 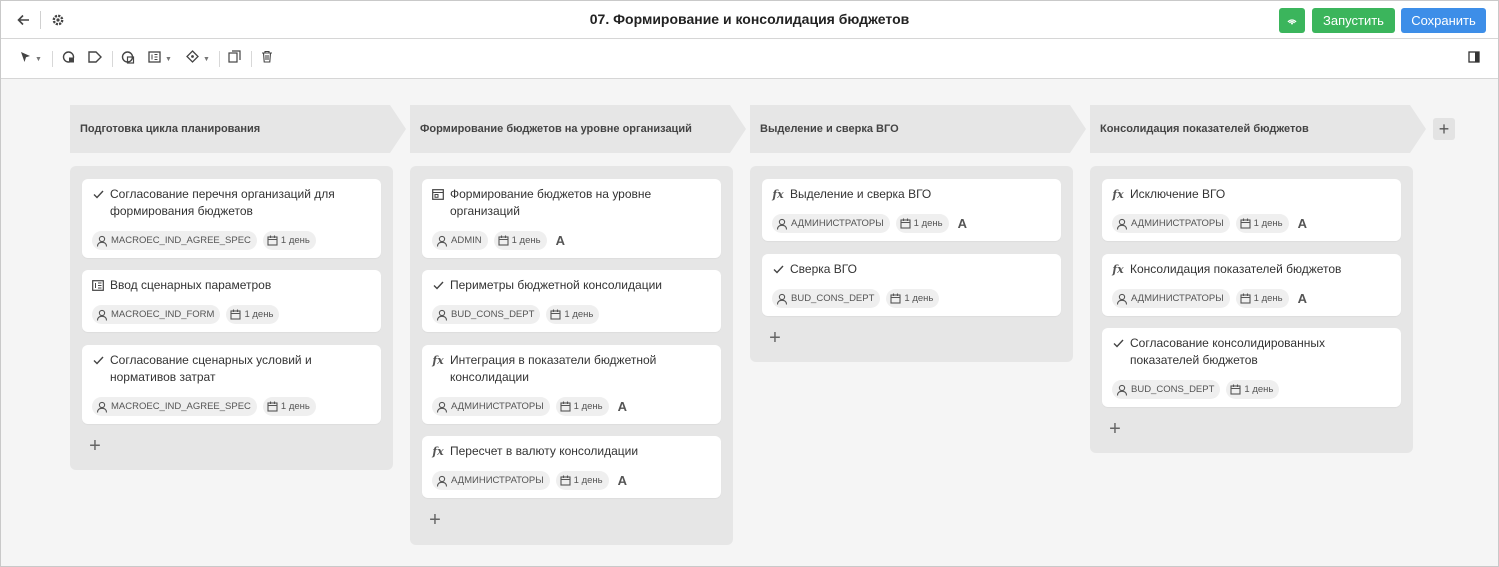 I want to click on connector-tool, so click(x=128, y=59).